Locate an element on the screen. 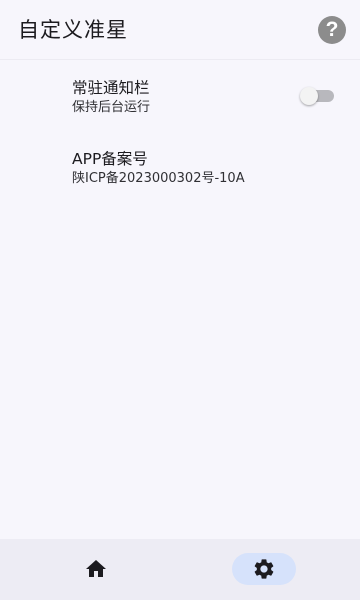  nav-home-button is located at coordinates (96, 569).